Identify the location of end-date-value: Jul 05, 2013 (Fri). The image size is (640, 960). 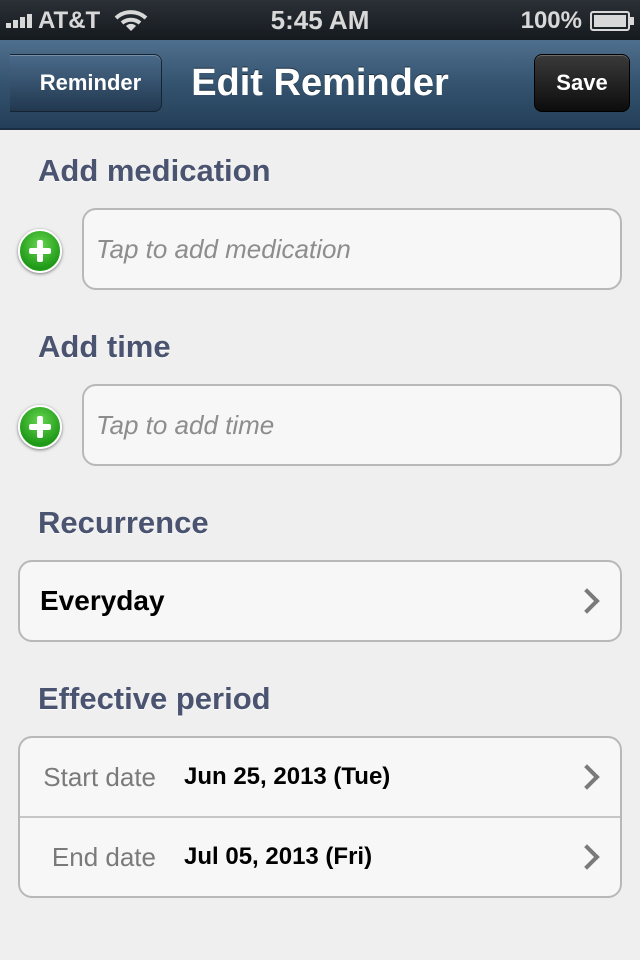
(278, 856).